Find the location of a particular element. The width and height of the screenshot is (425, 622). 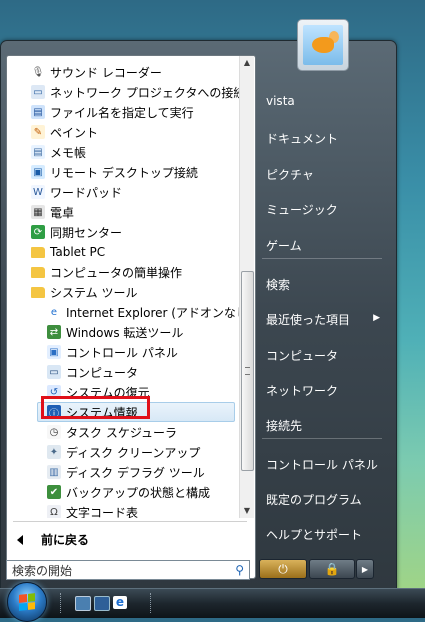

scroll-up-arrow-icon: ▲ is located at coordinates (247, 63).